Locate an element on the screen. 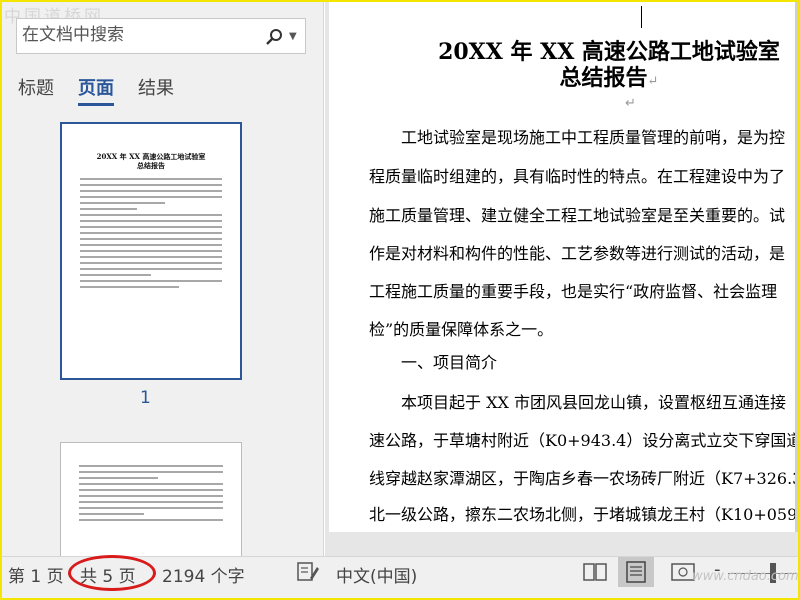 The width and height of the screenshot is (800, 600). print-layout-button is located at coordinates (636, 572).